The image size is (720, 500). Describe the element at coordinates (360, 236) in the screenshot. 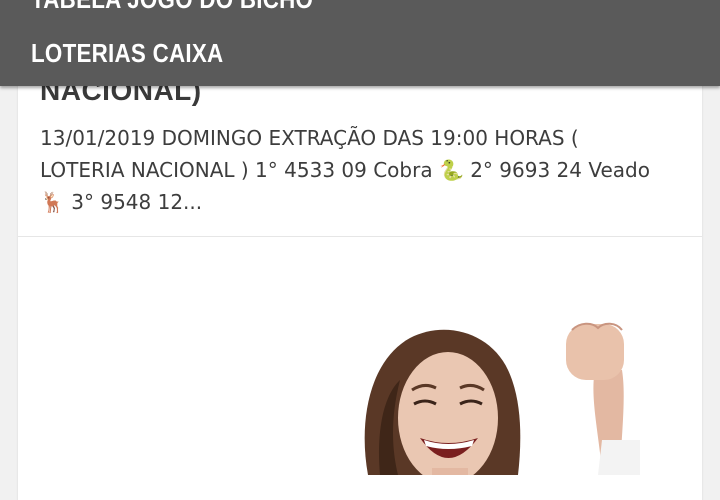

I see `post-divider` at that location.